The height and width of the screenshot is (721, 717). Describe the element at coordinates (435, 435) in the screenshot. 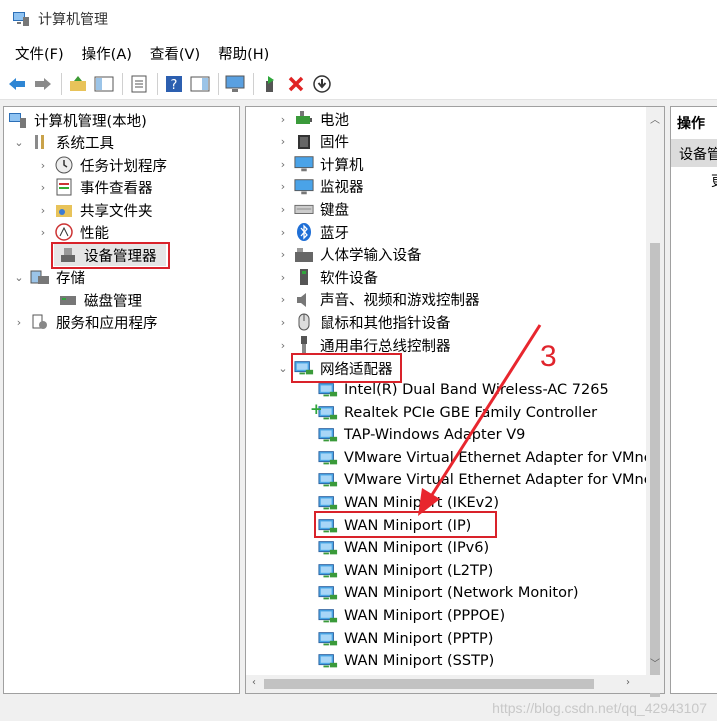

I see `network-adapter-label: TAP-Windows Adapter V9` at that location.